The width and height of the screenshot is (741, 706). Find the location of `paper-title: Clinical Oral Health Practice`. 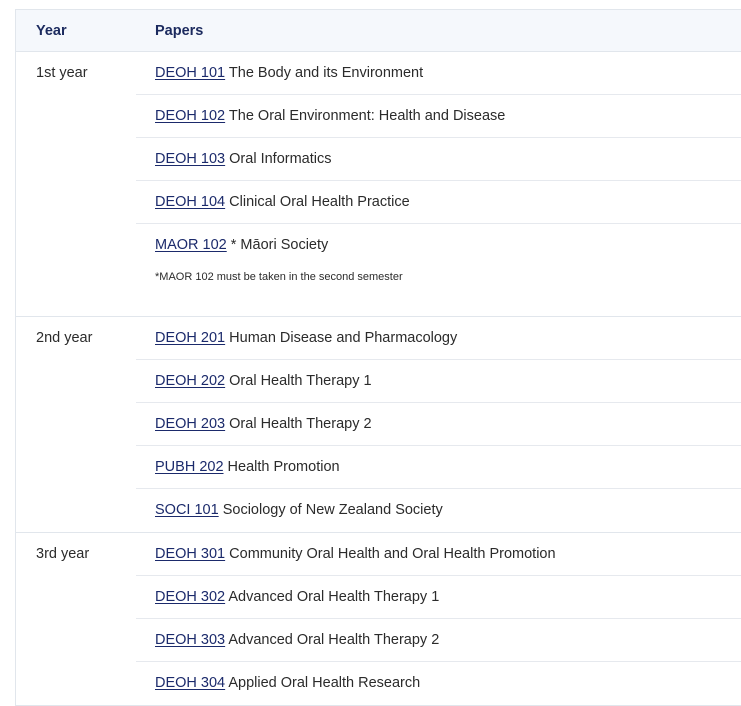

paper-title: Clinical Oral Health Practice is located at coordinates (319, 202).